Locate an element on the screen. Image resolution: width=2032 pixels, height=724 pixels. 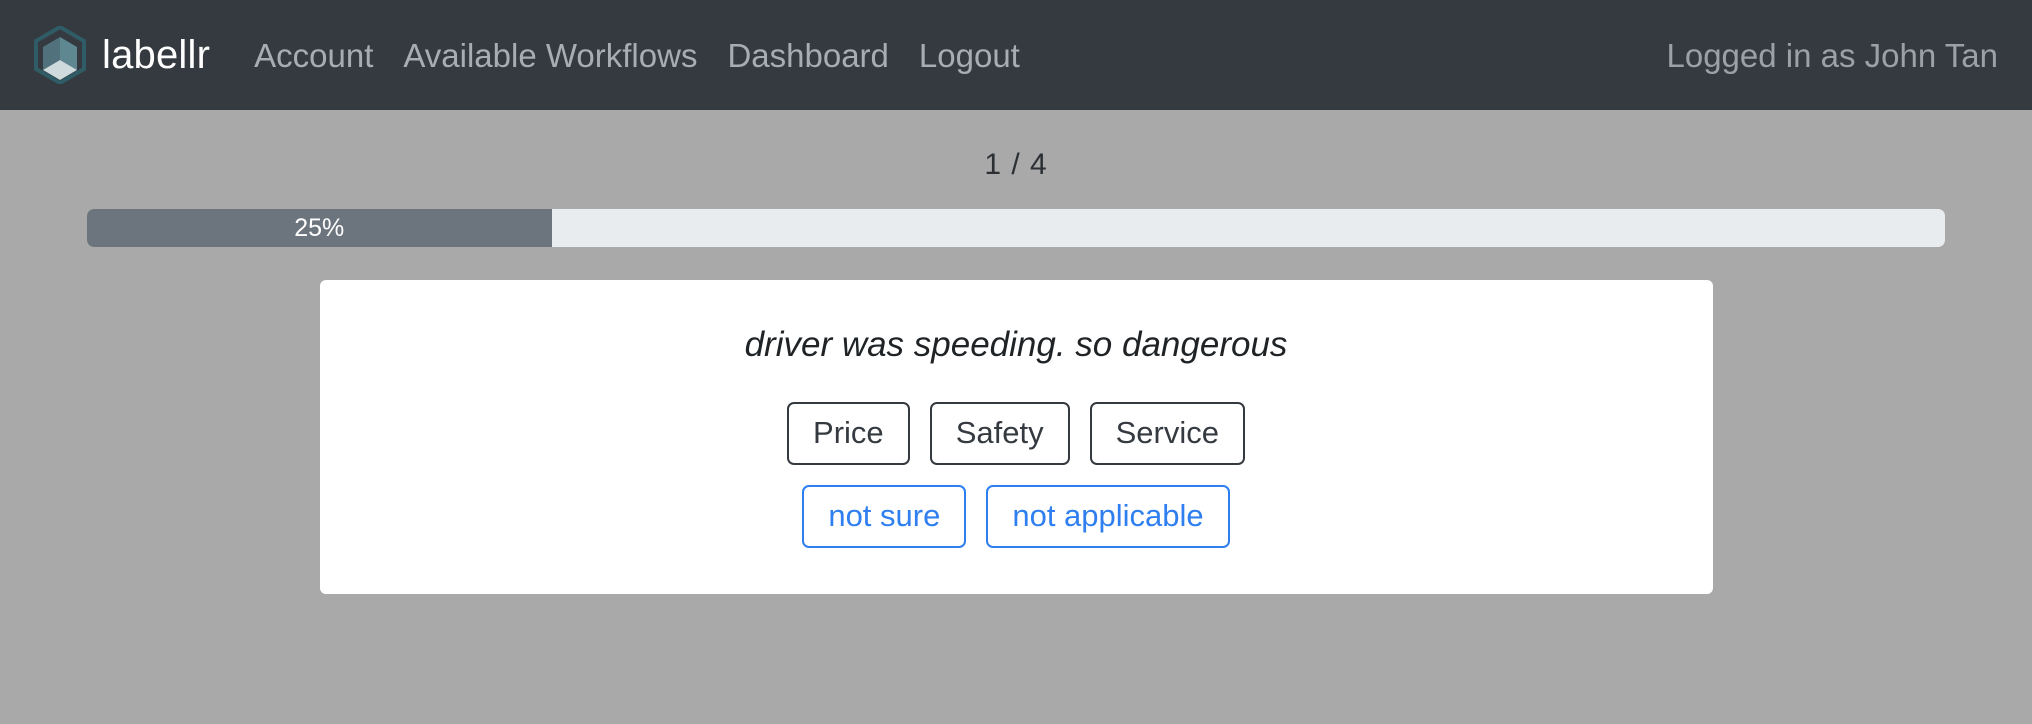
nav-link-logout: Logout is located at coordinates (969, 55).